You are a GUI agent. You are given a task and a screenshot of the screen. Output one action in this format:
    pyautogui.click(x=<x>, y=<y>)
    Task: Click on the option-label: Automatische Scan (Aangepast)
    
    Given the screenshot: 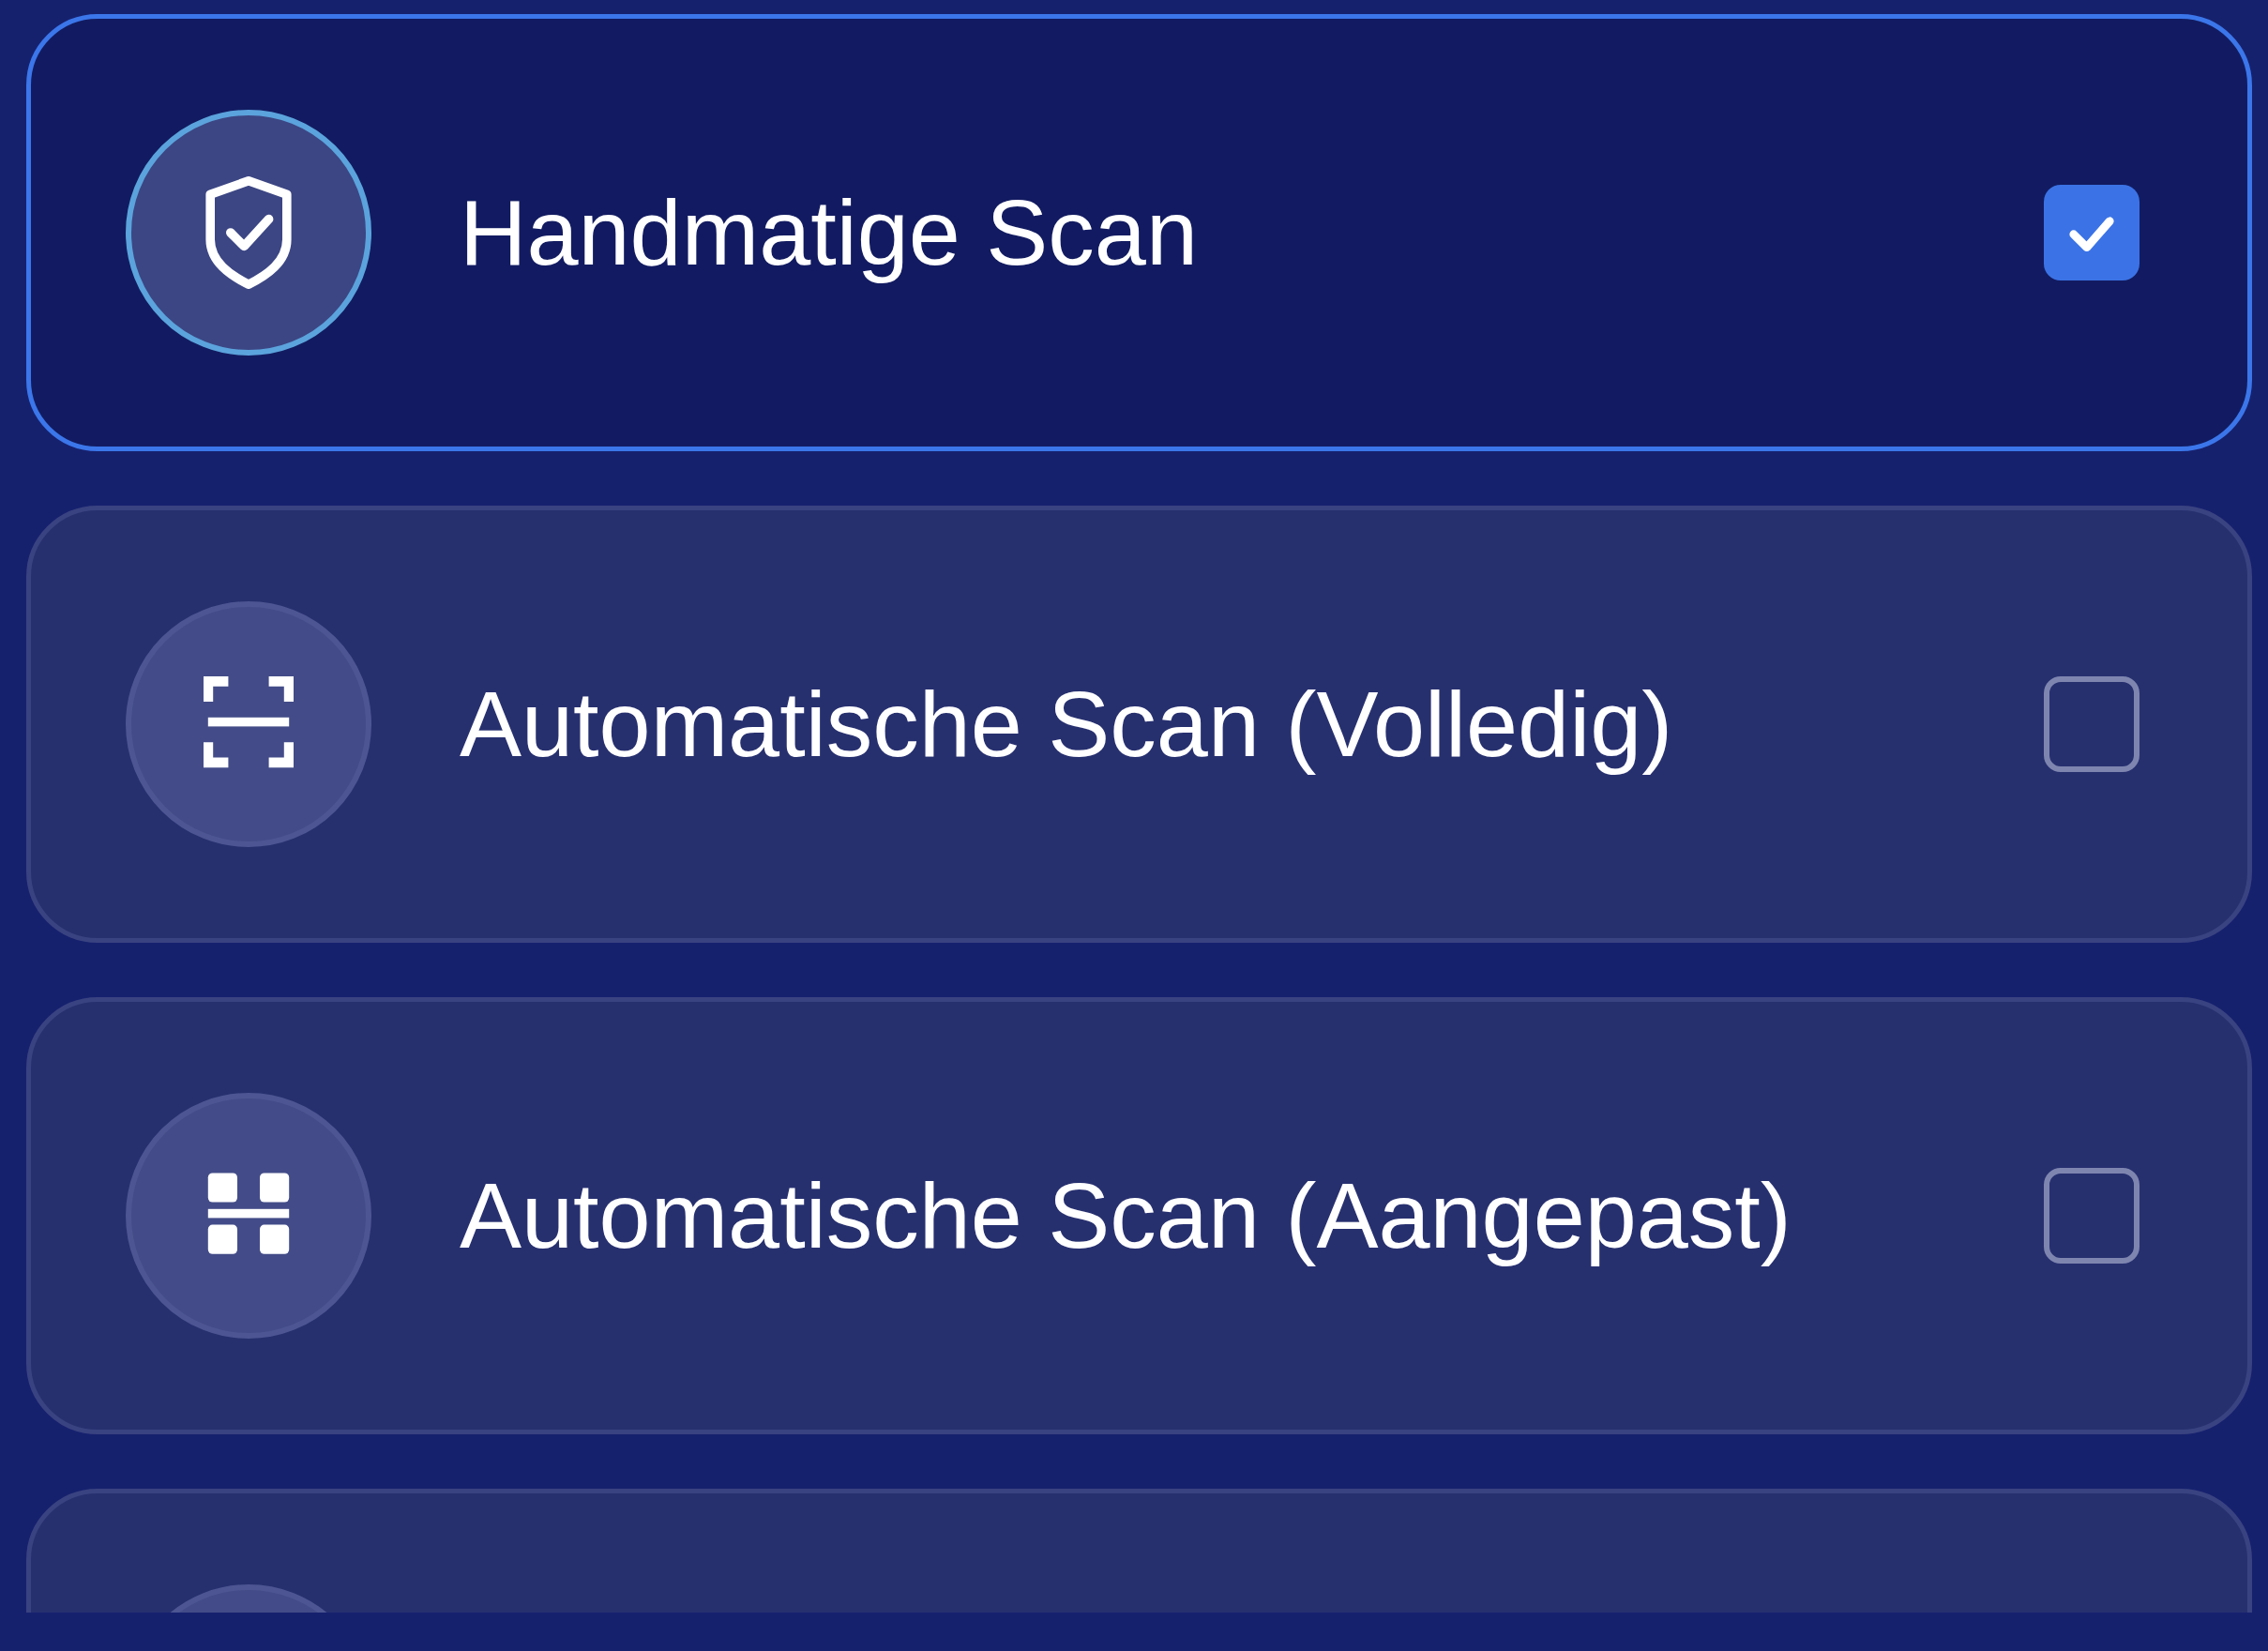 What is the action you would take?
    pyautogui.click(x=1126, y=1215)
    